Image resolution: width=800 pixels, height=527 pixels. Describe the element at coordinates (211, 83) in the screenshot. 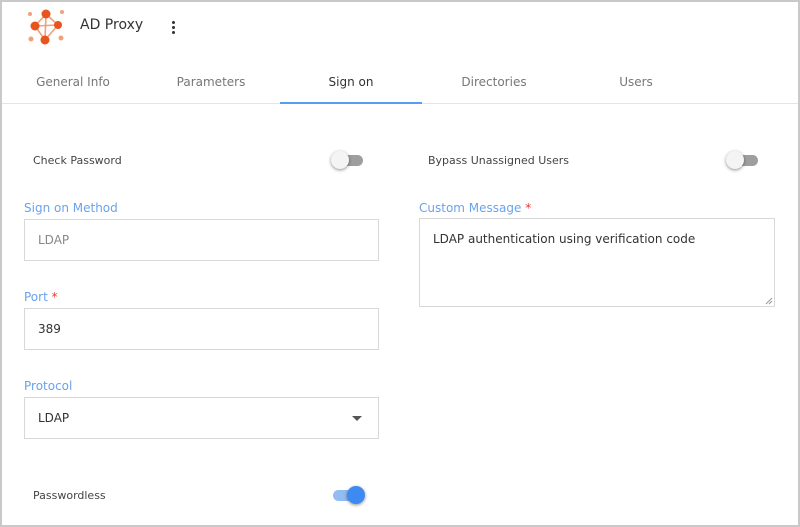

I see `tab-parameters: Parameters` at that location.